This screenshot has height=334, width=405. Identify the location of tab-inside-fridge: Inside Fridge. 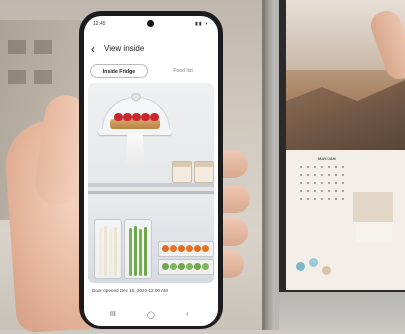
(119, 71).